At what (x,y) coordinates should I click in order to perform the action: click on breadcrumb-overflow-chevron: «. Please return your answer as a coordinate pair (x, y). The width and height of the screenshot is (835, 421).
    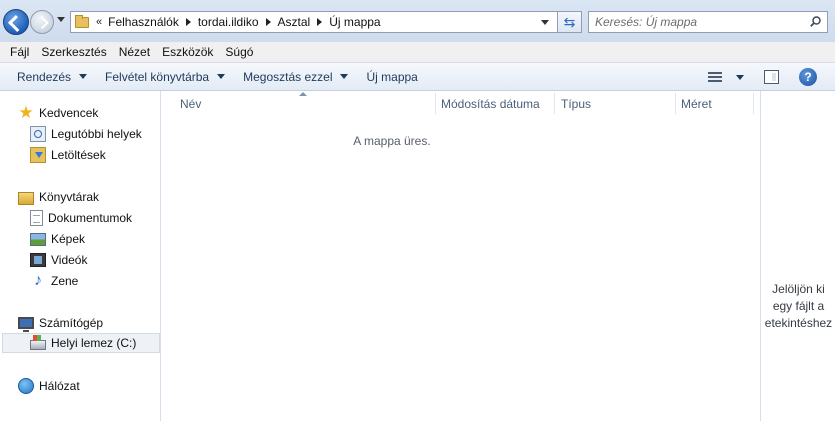
    Looking at the image, I should click on (99, 22).